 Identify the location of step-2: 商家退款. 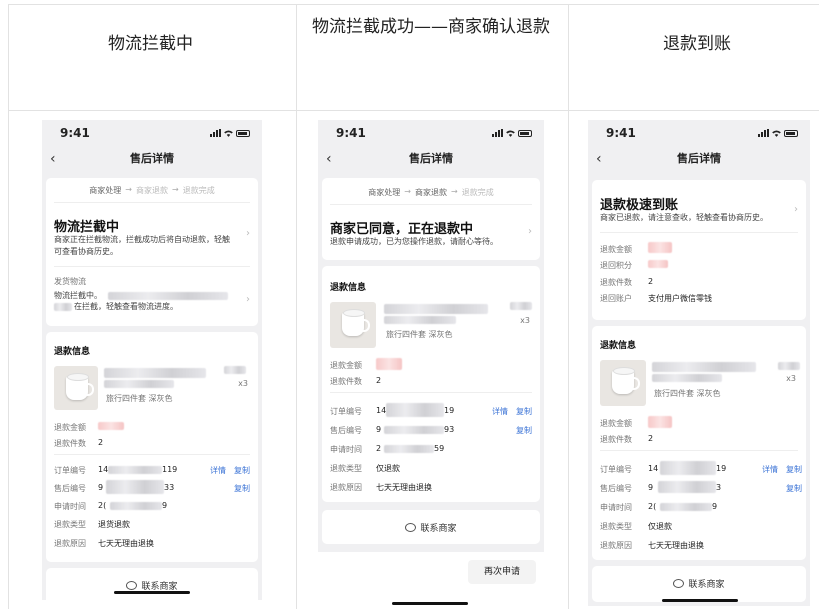
(152, 190).